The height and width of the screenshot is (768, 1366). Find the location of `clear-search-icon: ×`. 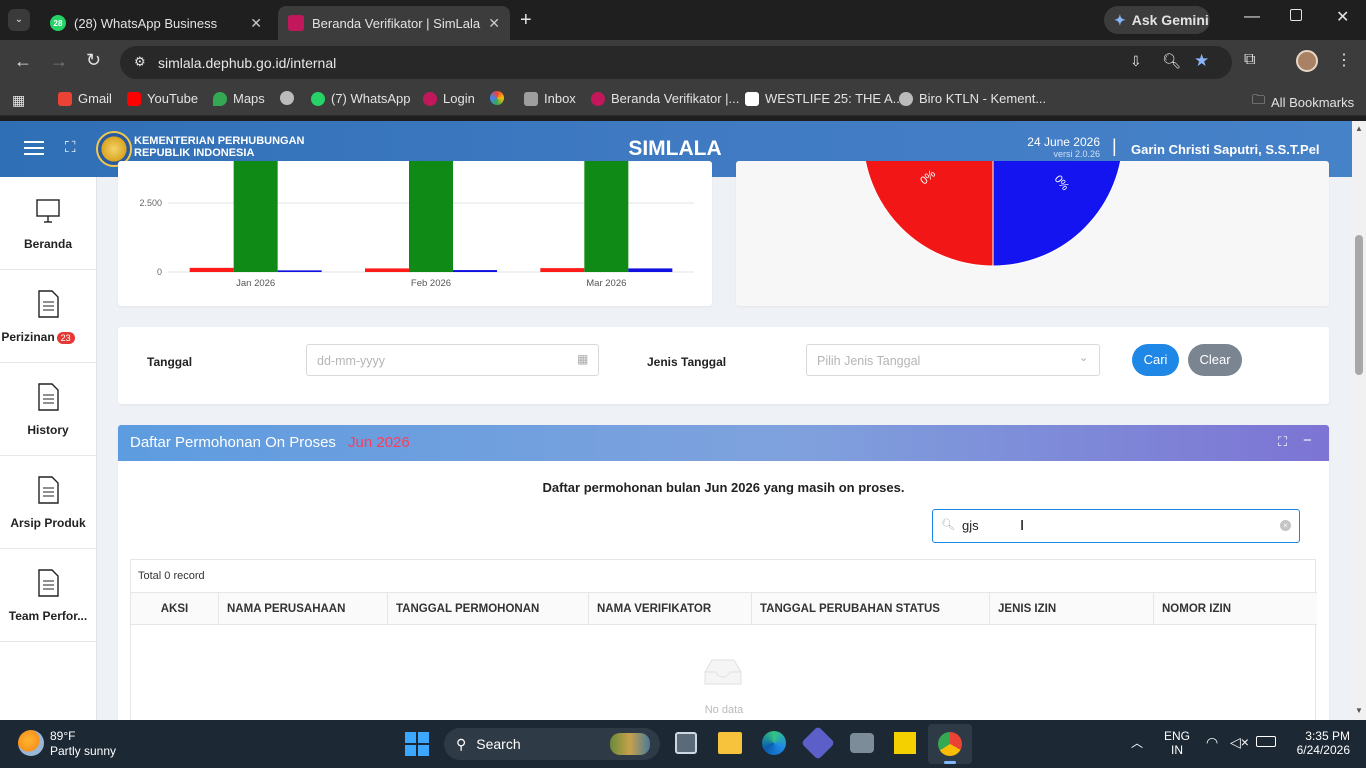

clear-search-icon: × is located at coordinates (1285, 525).